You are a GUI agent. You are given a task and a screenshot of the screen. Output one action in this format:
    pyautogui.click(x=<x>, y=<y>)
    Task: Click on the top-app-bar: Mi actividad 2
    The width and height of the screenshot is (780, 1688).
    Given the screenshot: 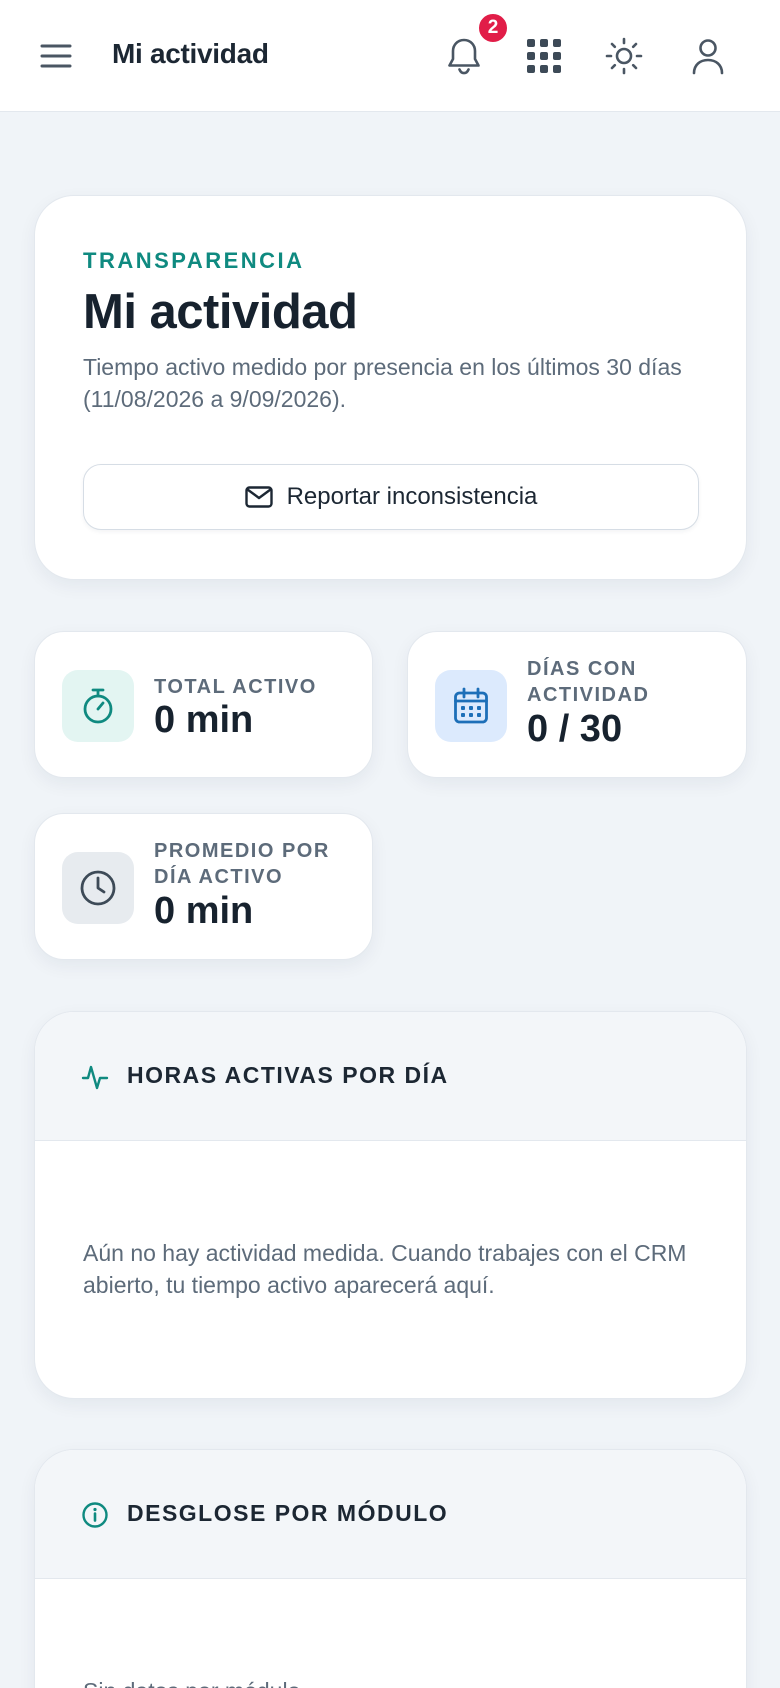 What is the action you would take?
    pyautogui.click(x=390, y=56)
    